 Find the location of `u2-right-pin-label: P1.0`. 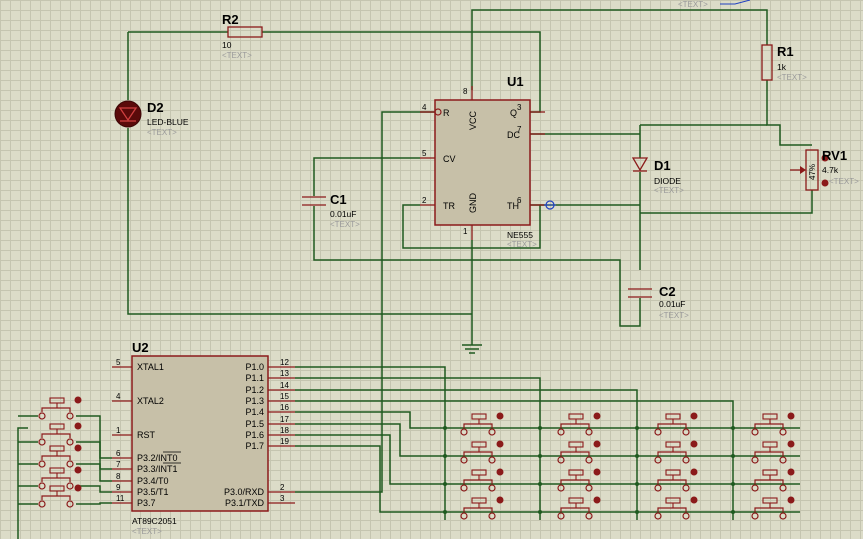

u2-right-pin-label: P1.0 is located at coordinates (254, 367).